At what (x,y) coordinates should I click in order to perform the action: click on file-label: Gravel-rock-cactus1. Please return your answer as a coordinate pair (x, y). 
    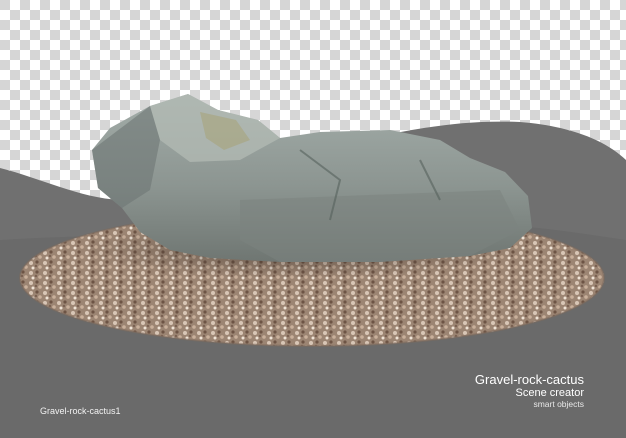
    Looking at the image, I should click on (80, 411).